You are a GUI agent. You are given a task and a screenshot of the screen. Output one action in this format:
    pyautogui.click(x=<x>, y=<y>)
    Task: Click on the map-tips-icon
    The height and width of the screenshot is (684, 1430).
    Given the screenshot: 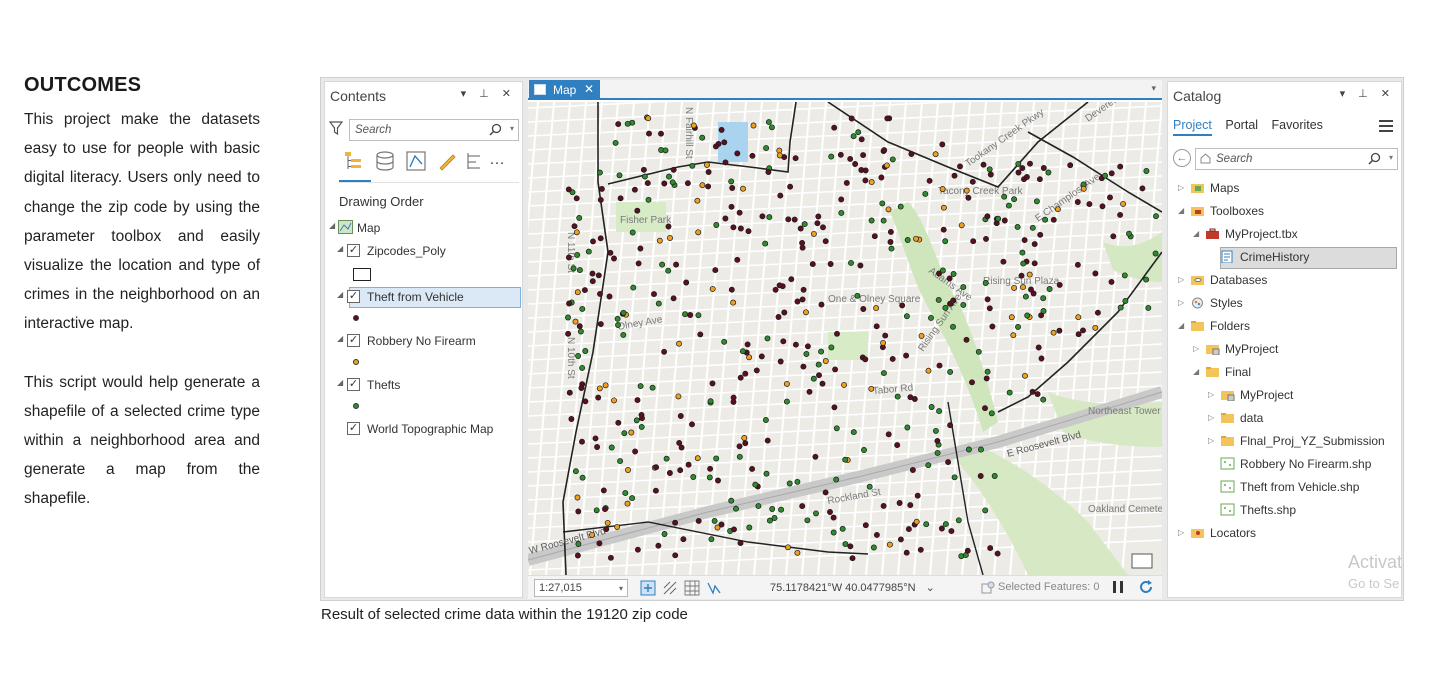 What is the action you would take?
    pyautogui.click(x=1142, y=561)
    